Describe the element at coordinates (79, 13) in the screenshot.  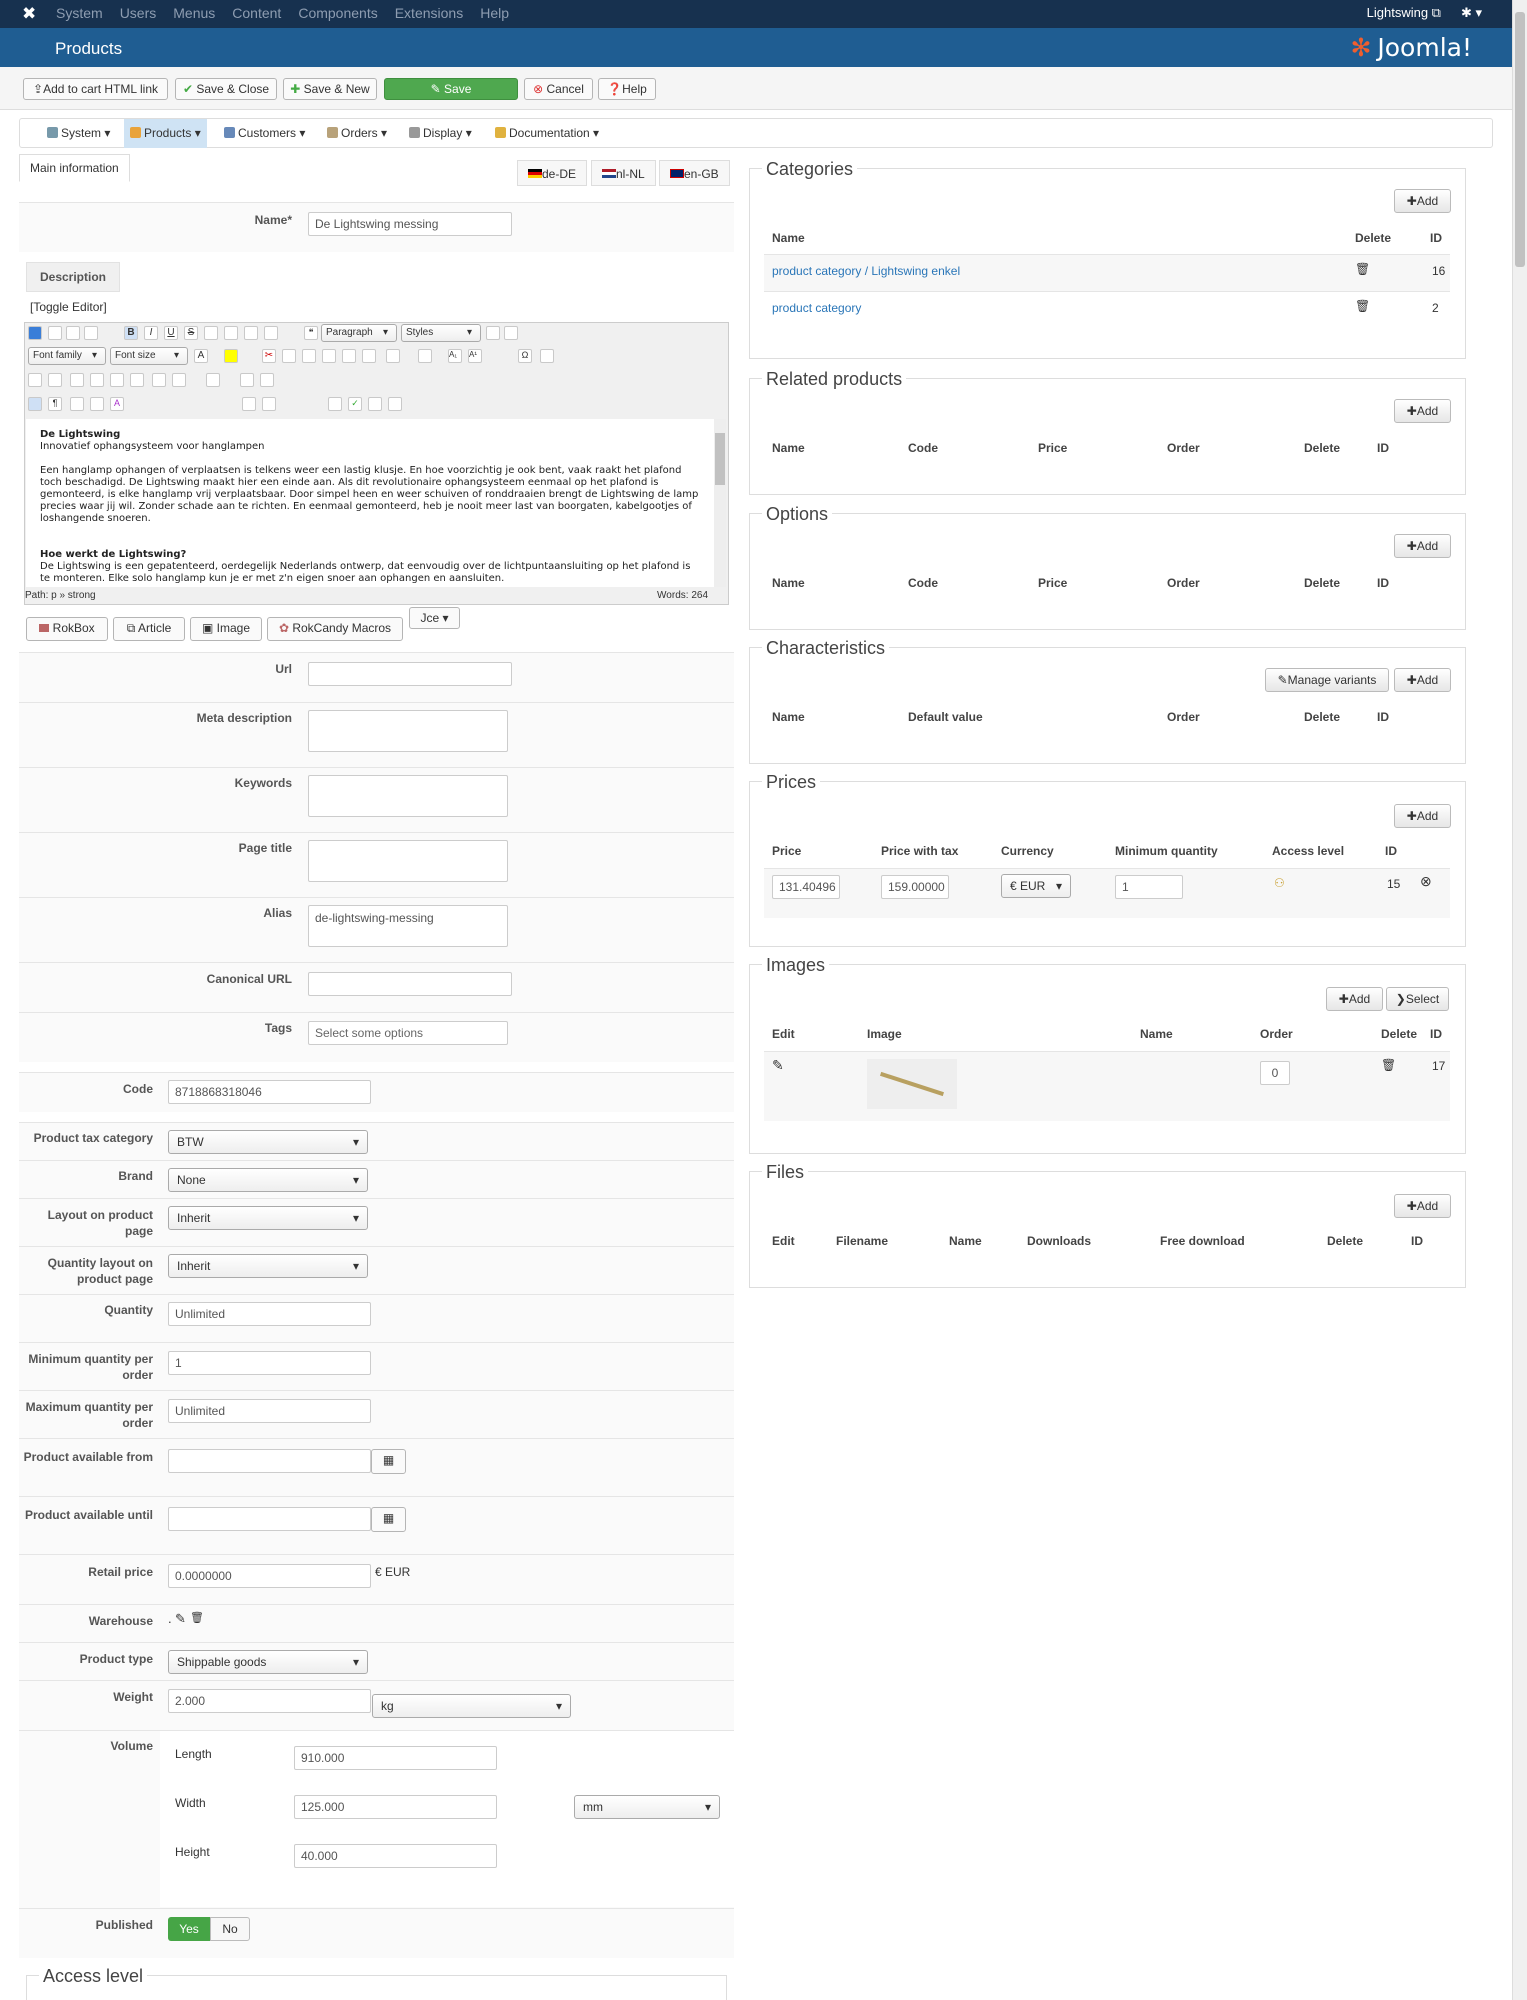
I see `menu-system: System` at that location.